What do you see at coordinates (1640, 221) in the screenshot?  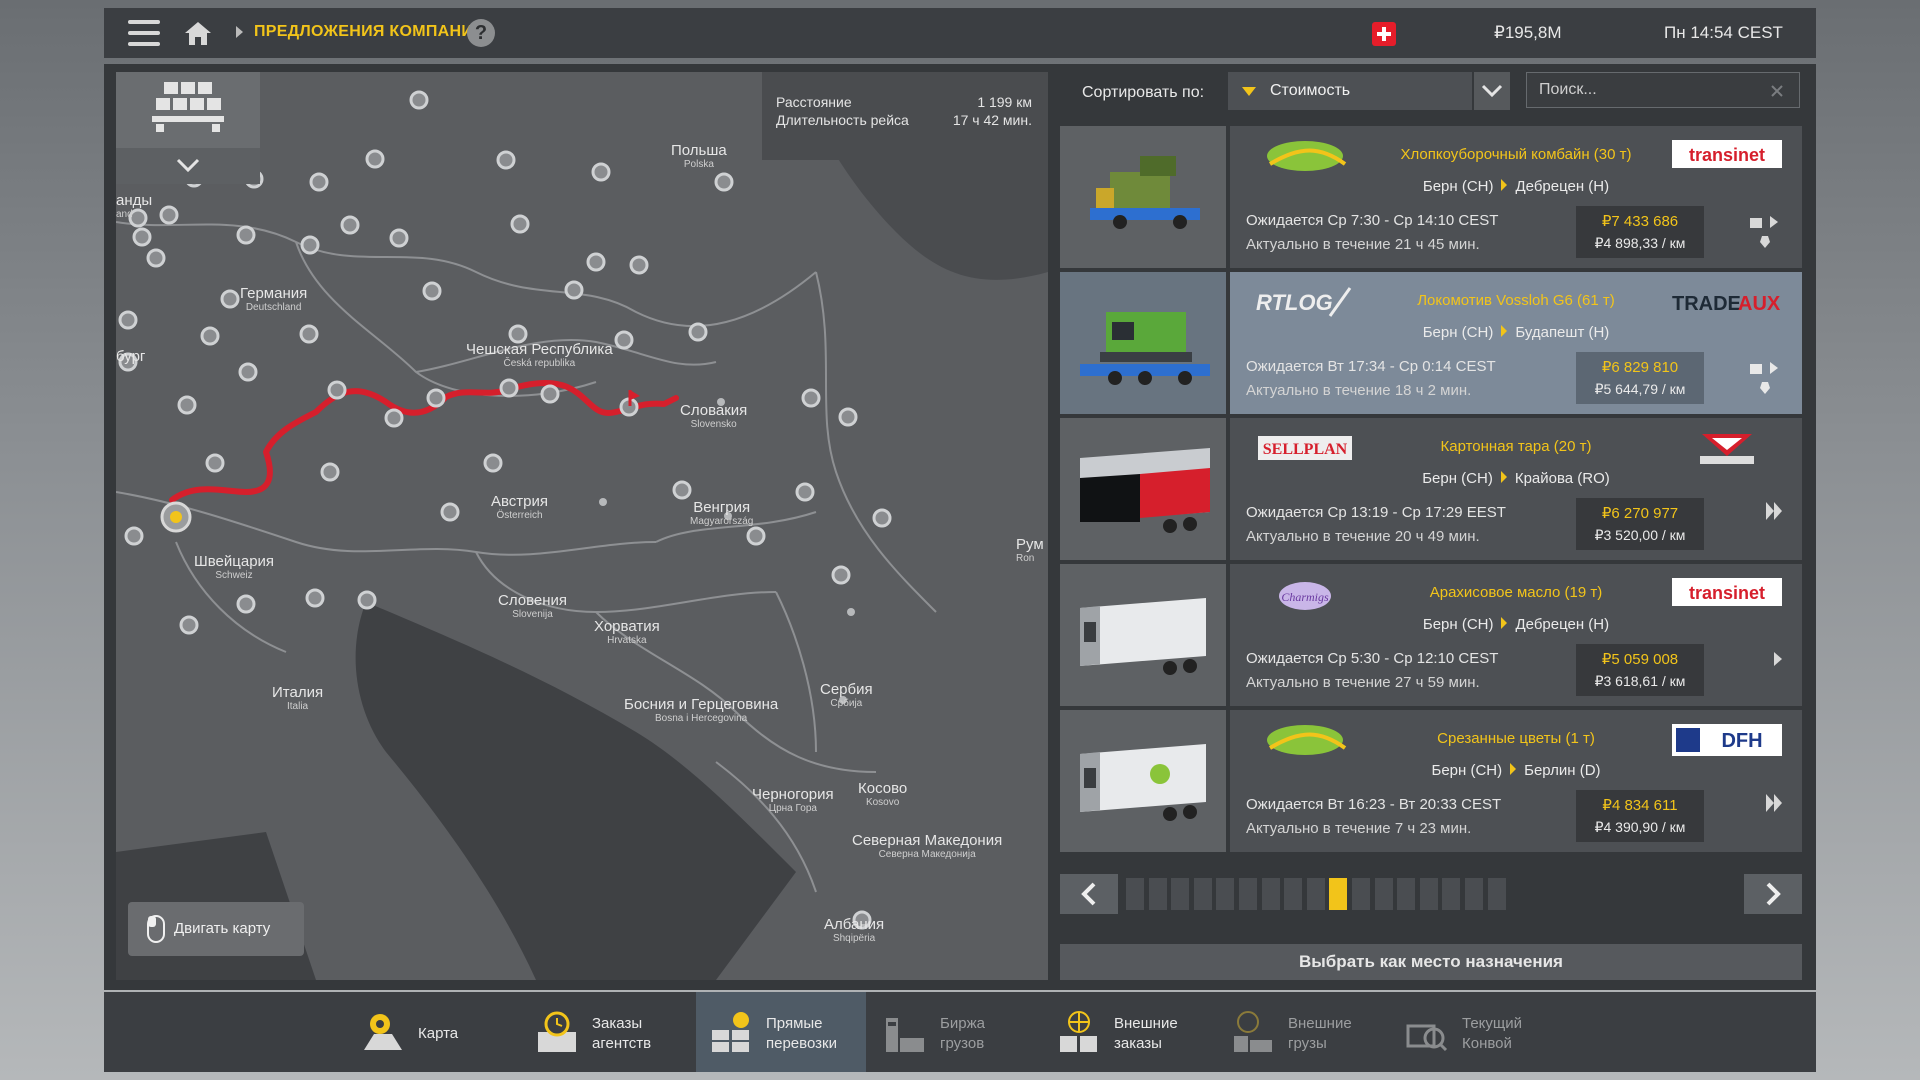 I see `price: ₽7 433 686` at bounding box center [1640, 221].